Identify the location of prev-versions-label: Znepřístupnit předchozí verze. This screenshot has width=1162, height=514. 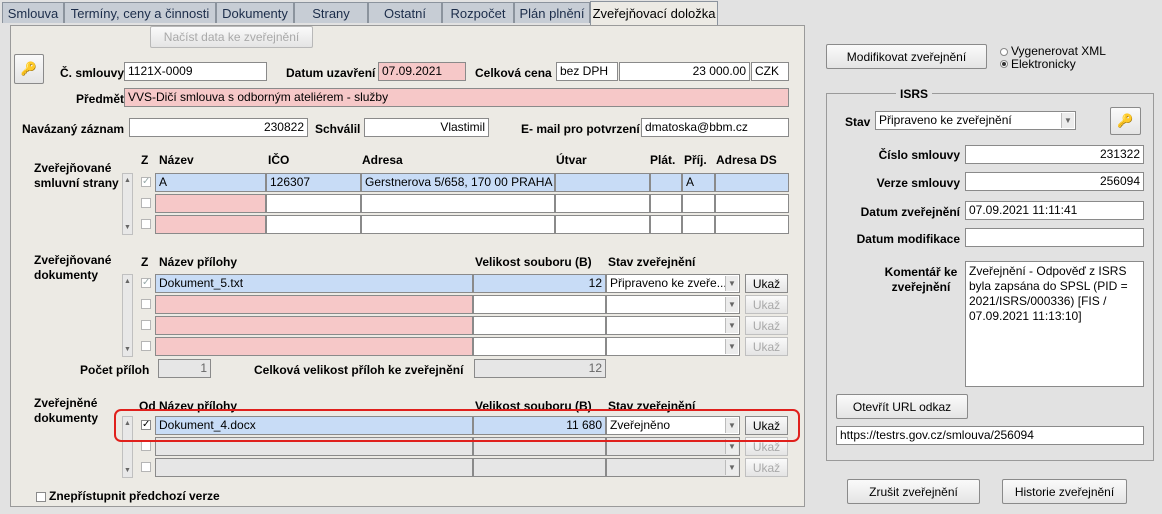
(134, 496).